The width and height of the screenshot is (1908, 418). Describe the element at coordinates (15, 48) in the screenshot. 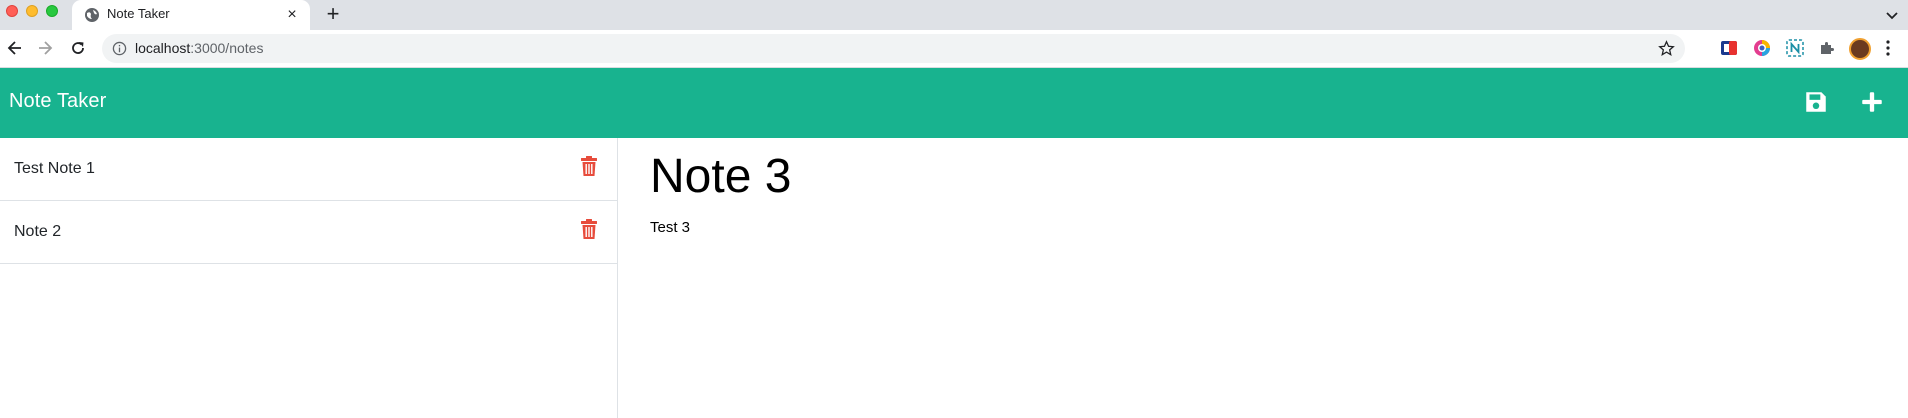

I see `back-arrow-icon` at that location.